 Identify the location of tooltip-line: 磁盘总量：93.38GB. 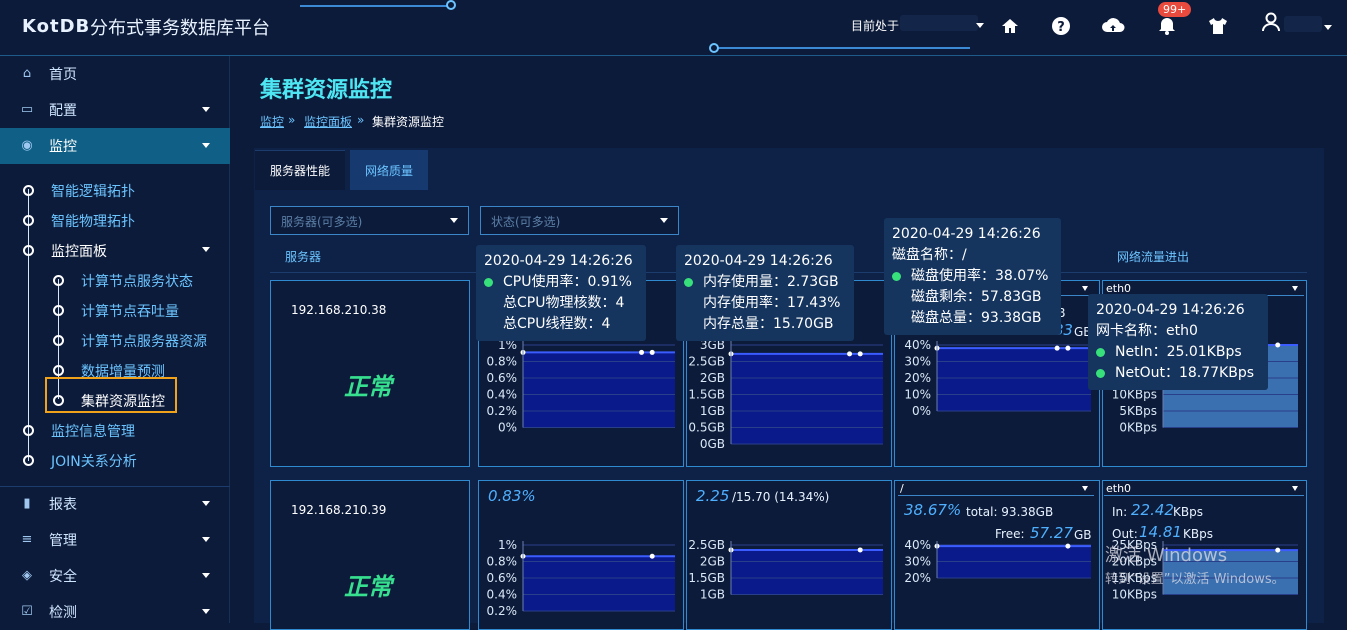
(976, 318).